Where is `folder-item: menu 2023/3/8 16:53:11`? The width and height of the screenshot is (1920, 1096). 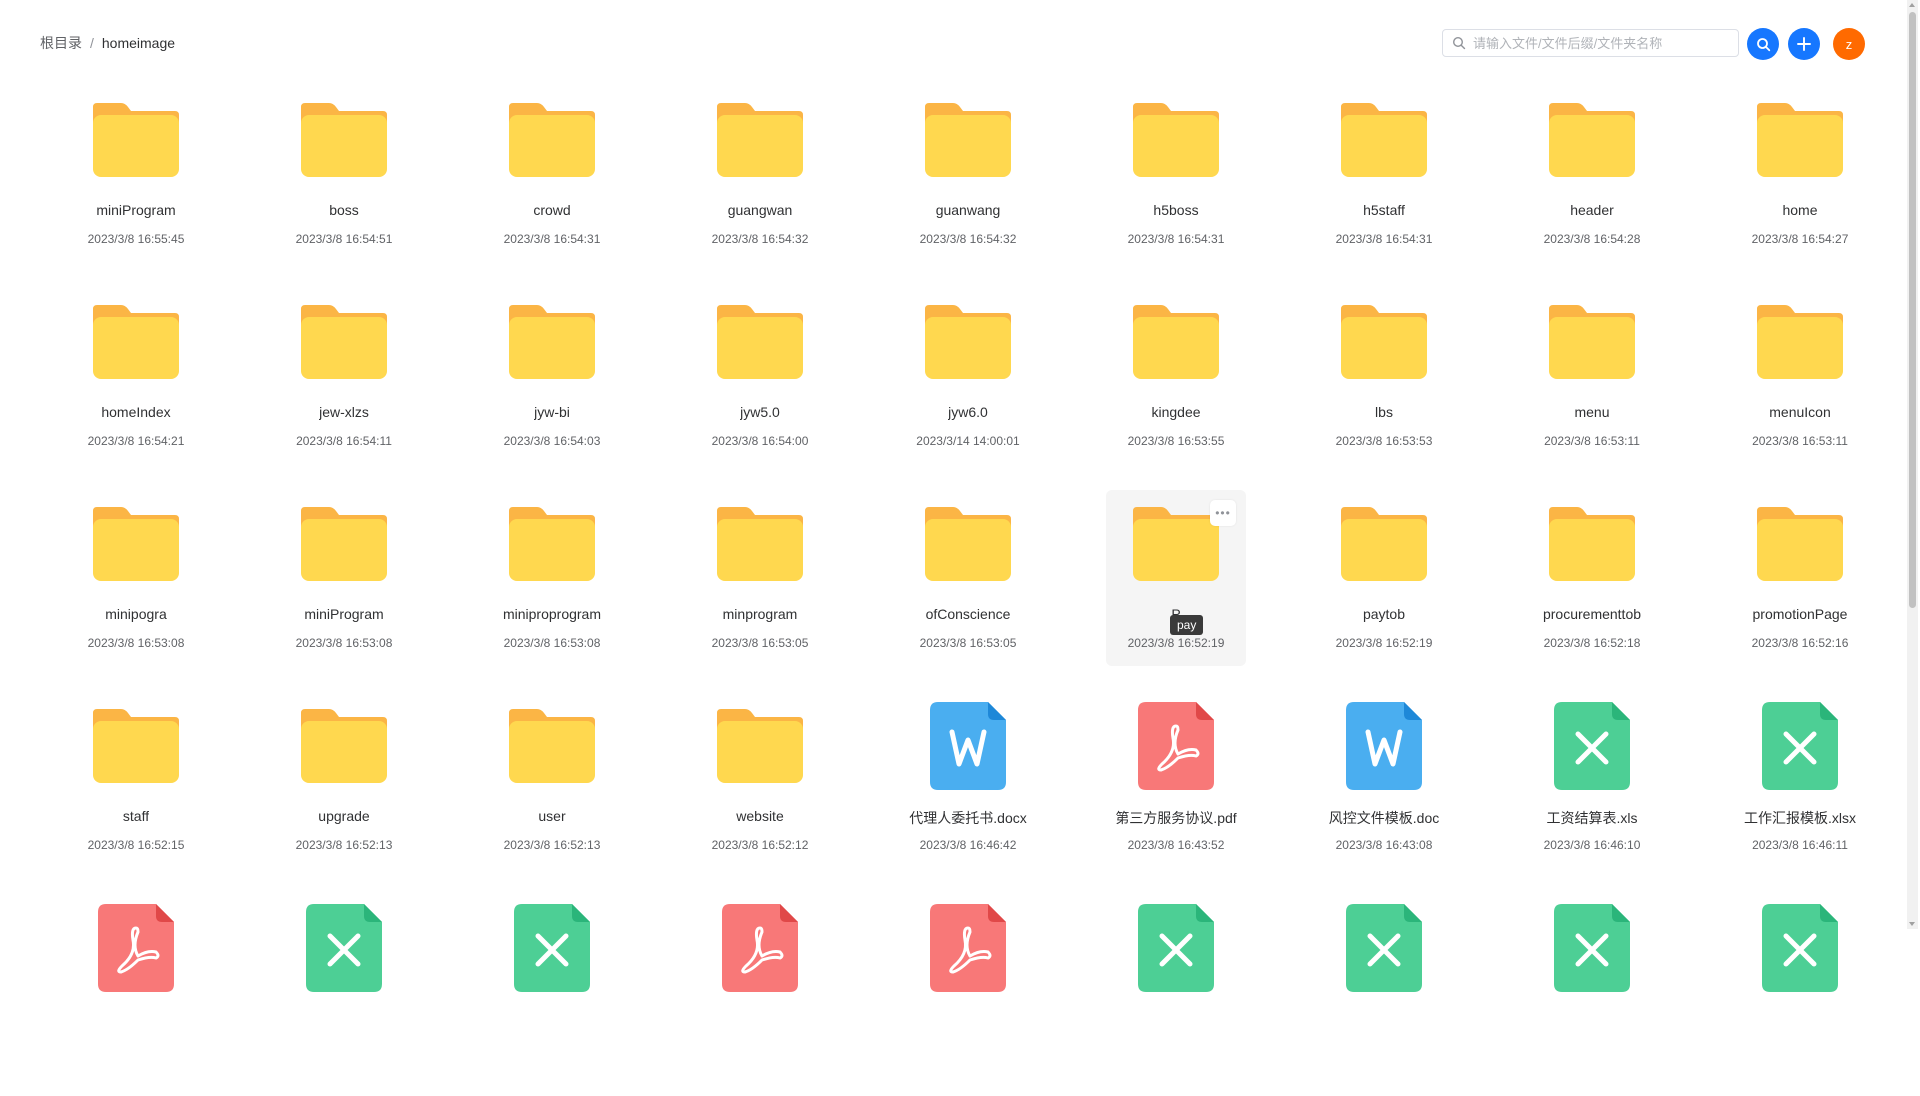 folder-item: menu 2023/3/8 16:53:11 is located at coordinates (1592, 376).